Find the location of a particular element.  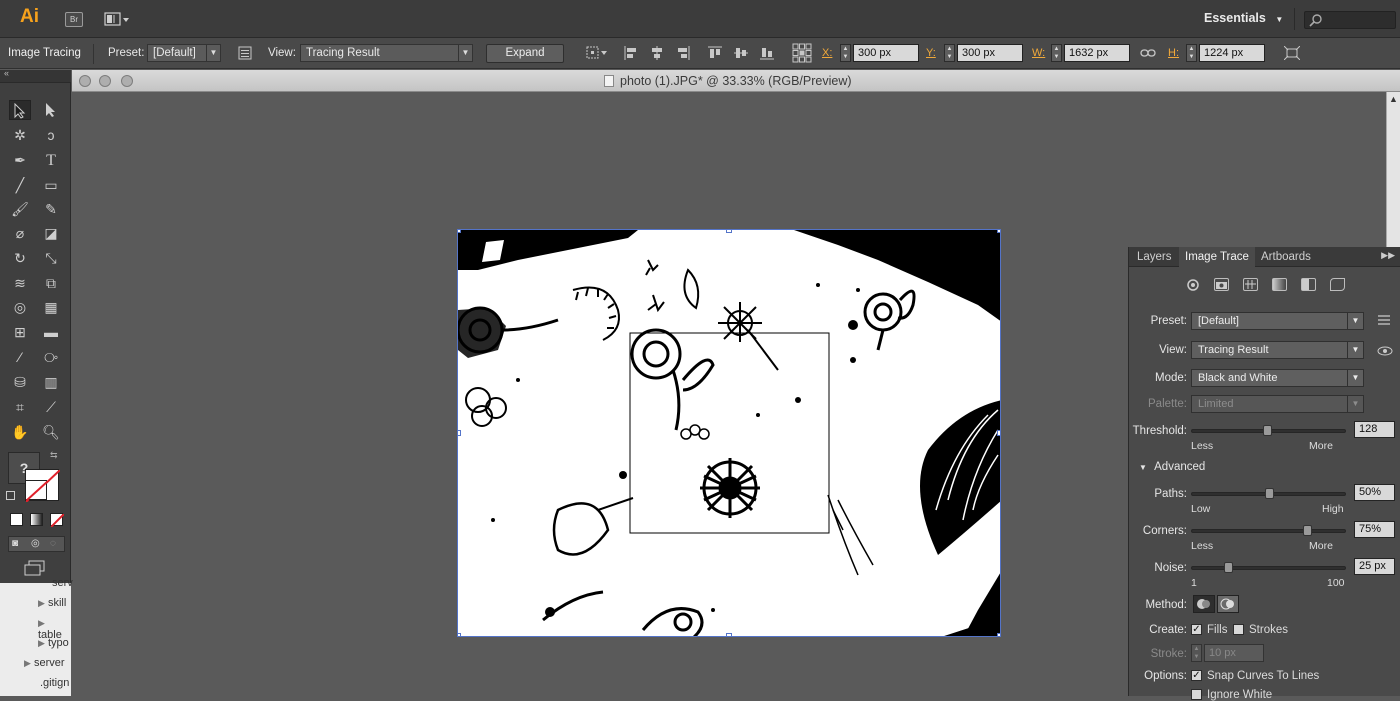

transform-panel-button is located at coordinates (1292, 54).